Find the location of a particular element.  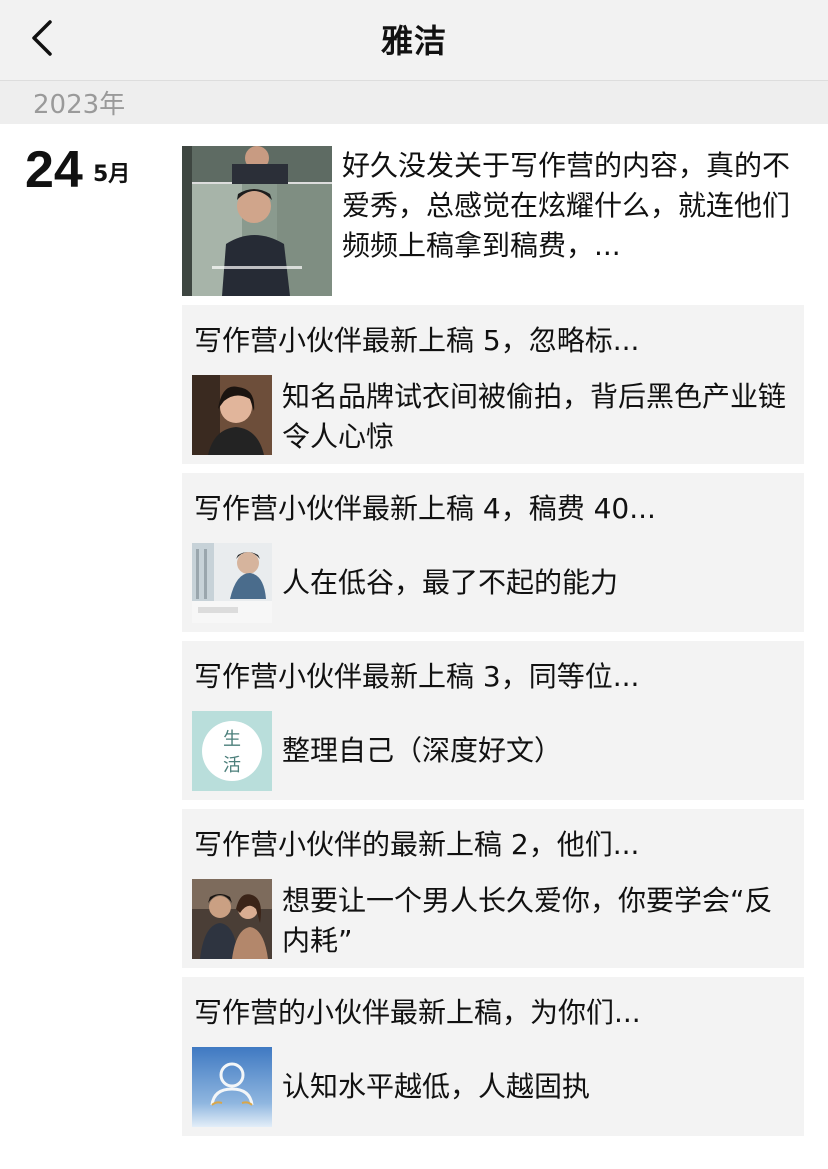

shared-article-card: 写作营的小伙伴最新上稿，为你们... 认知水平越低，人越固执 is located at coordinates (493, 1056).